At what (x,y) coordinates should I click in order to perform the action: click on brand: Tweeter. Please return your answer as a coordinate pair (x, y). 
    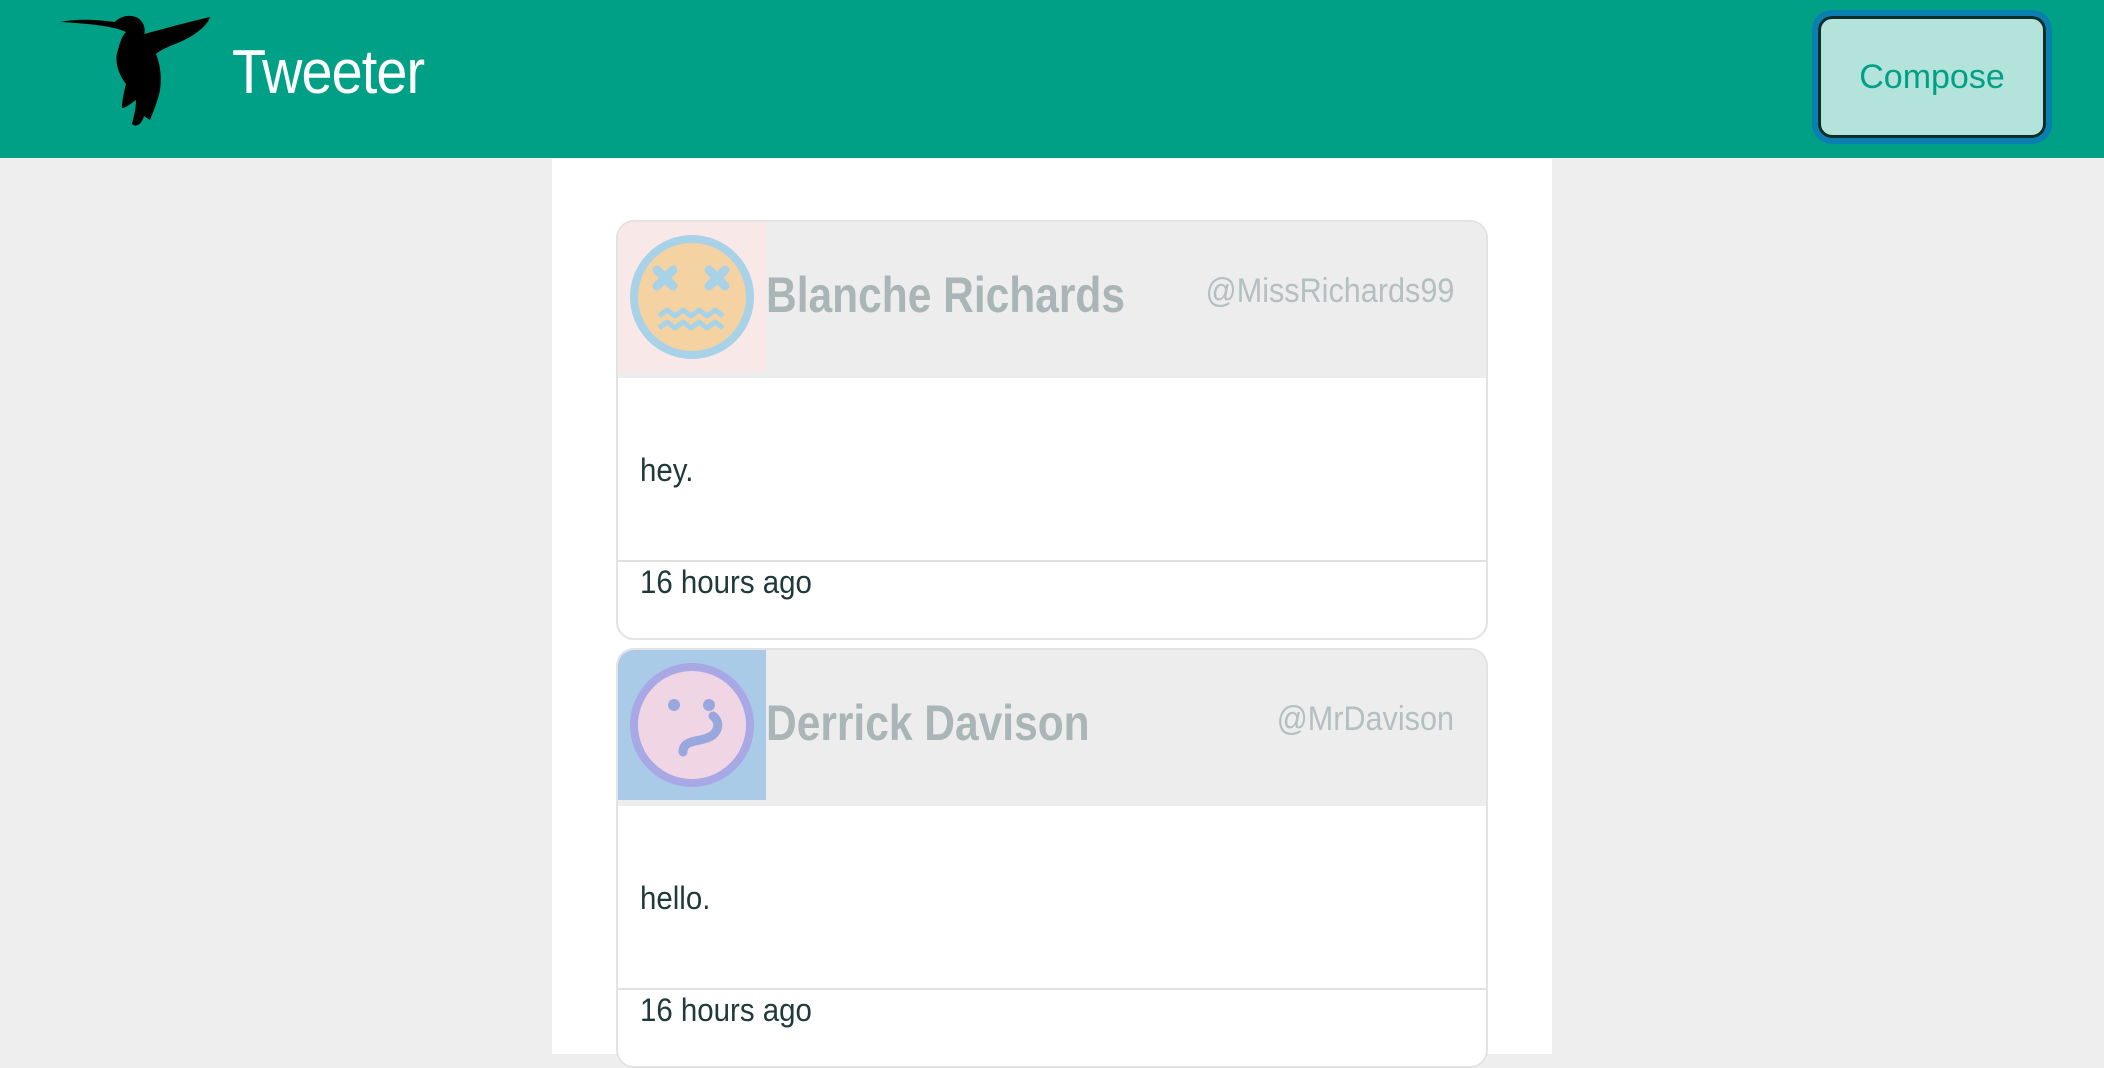
    Looking at the image, I should click on (253, 72).